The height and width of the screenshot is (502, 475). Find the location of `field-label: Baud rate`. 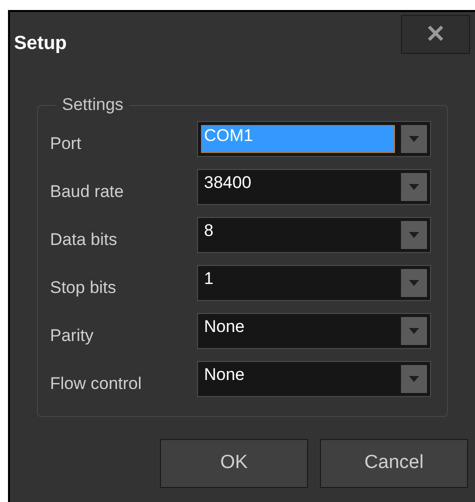

field-label: Baud rate is located at coordinates (87, 191).